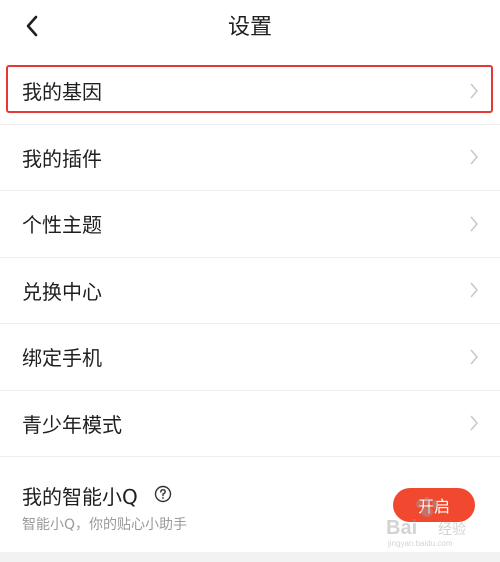  I want to click on settings-item-teen-mode: 青少年模式, so click(250, 424).